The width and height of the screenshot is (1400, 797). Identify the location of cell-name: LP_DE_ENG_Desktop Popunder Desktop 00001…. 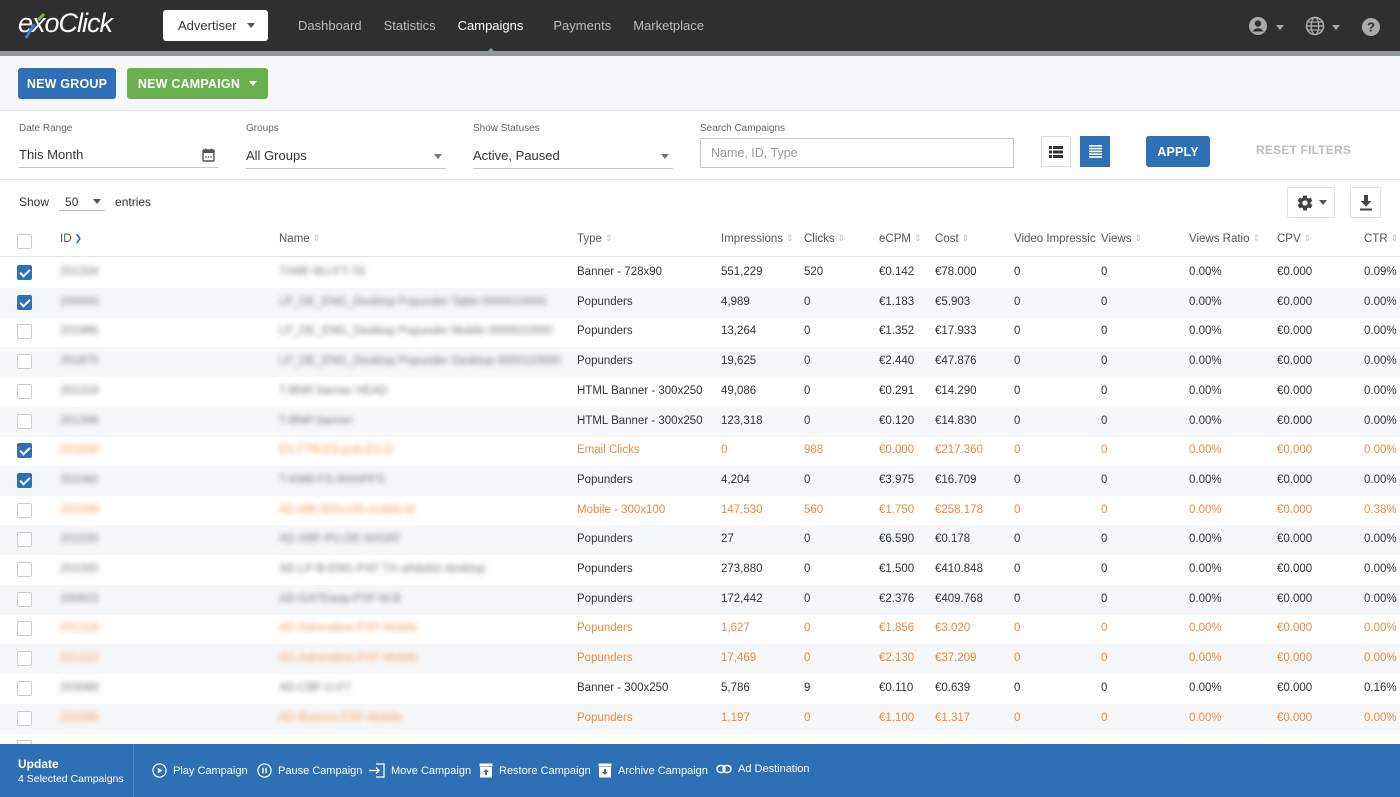
(419, 361).